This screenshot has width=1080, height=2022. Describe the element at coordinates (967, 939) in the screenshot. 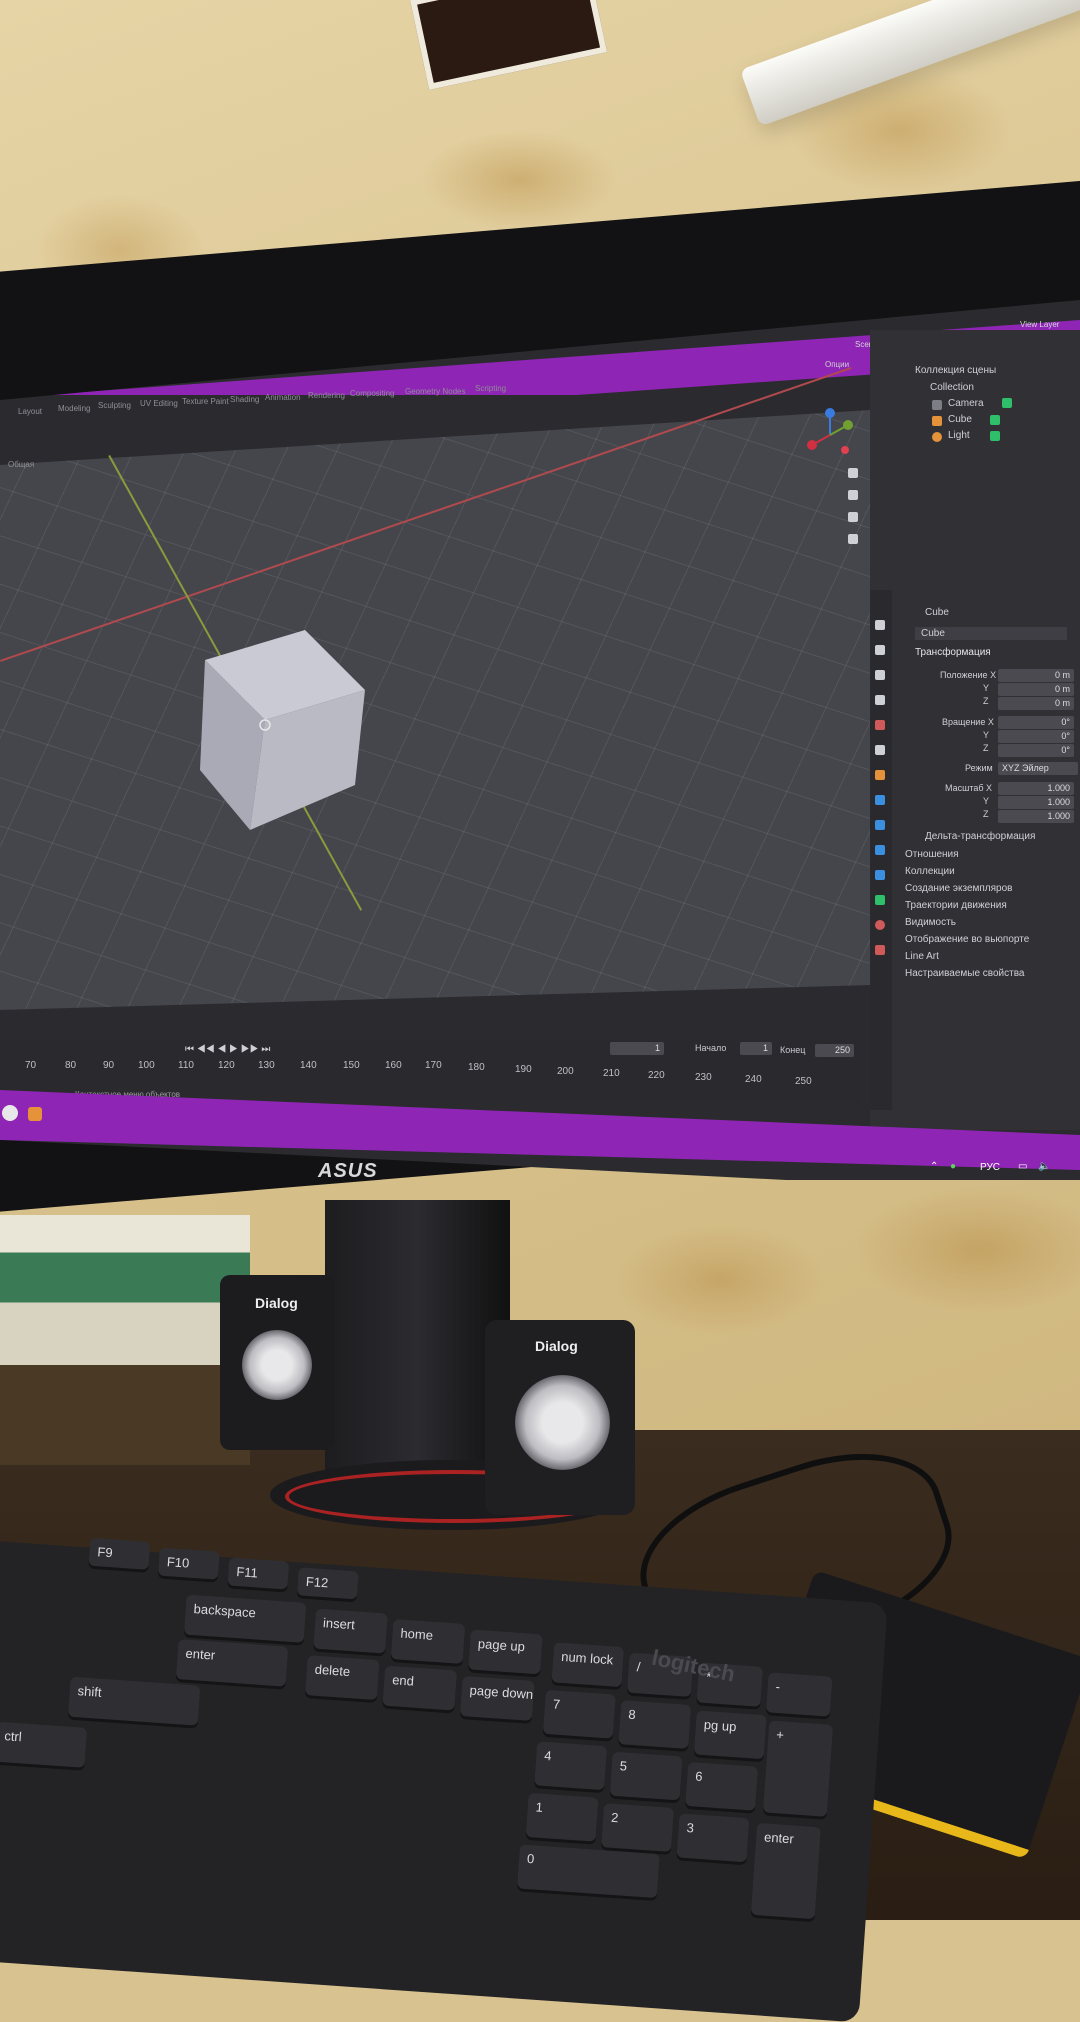

I see `section-viewport-display: Отображение во вьюпорте` at that location.